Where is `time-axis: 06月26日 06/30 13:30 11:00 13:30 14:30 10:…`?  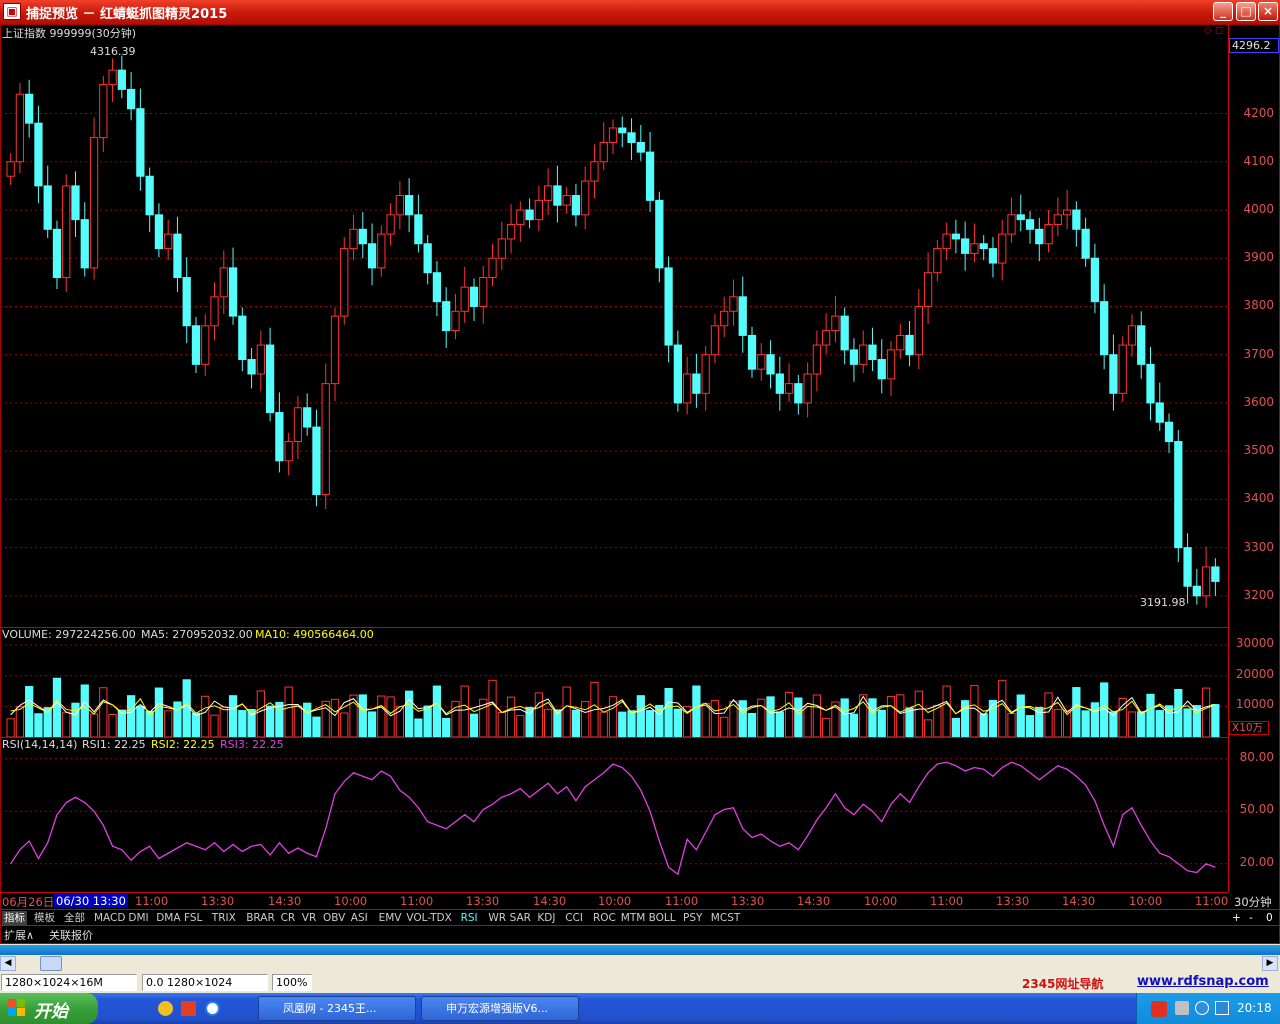 time-axis: 06月26日 06/30 13:30 11:00 13:30 14:30 10:… is located at coordinates (636, 900).